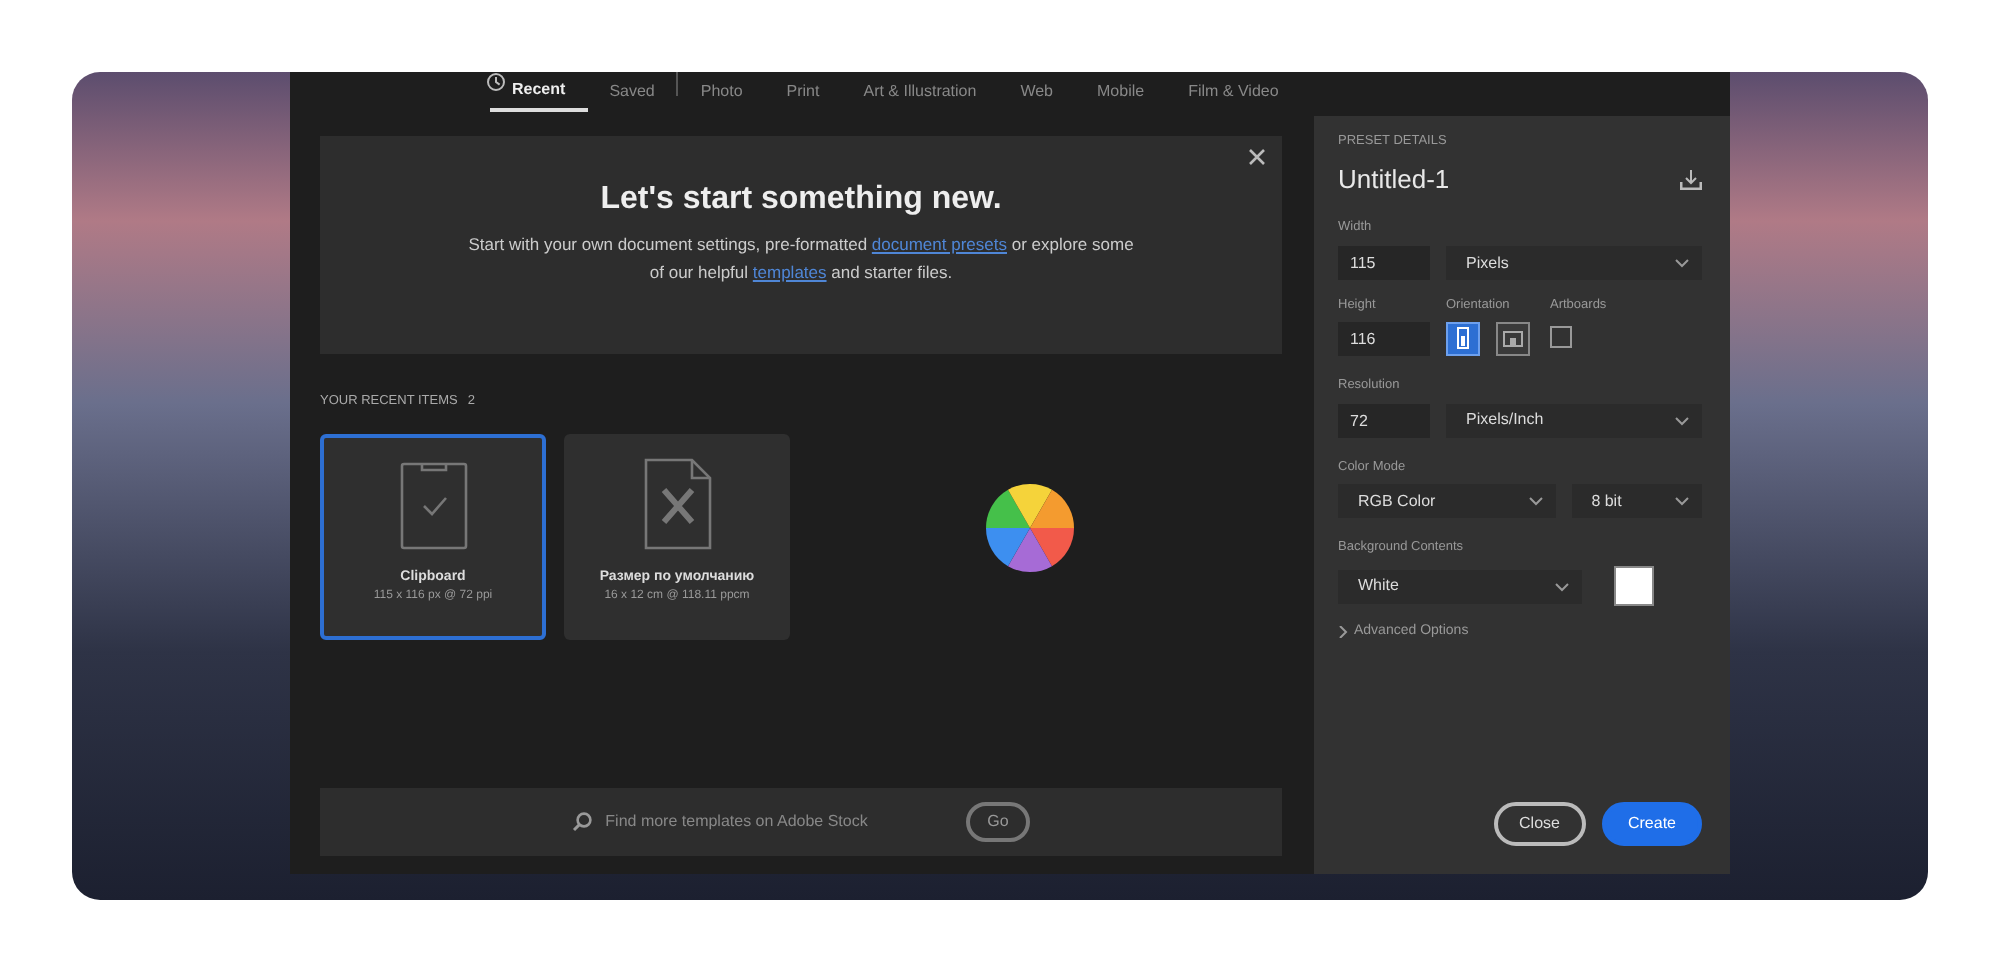 Image resolution: width=2000 pixels, height=972 pixels. Describe the element at coordinates (1634, 586) in the screenshot. I see `color-swatch` at that location.